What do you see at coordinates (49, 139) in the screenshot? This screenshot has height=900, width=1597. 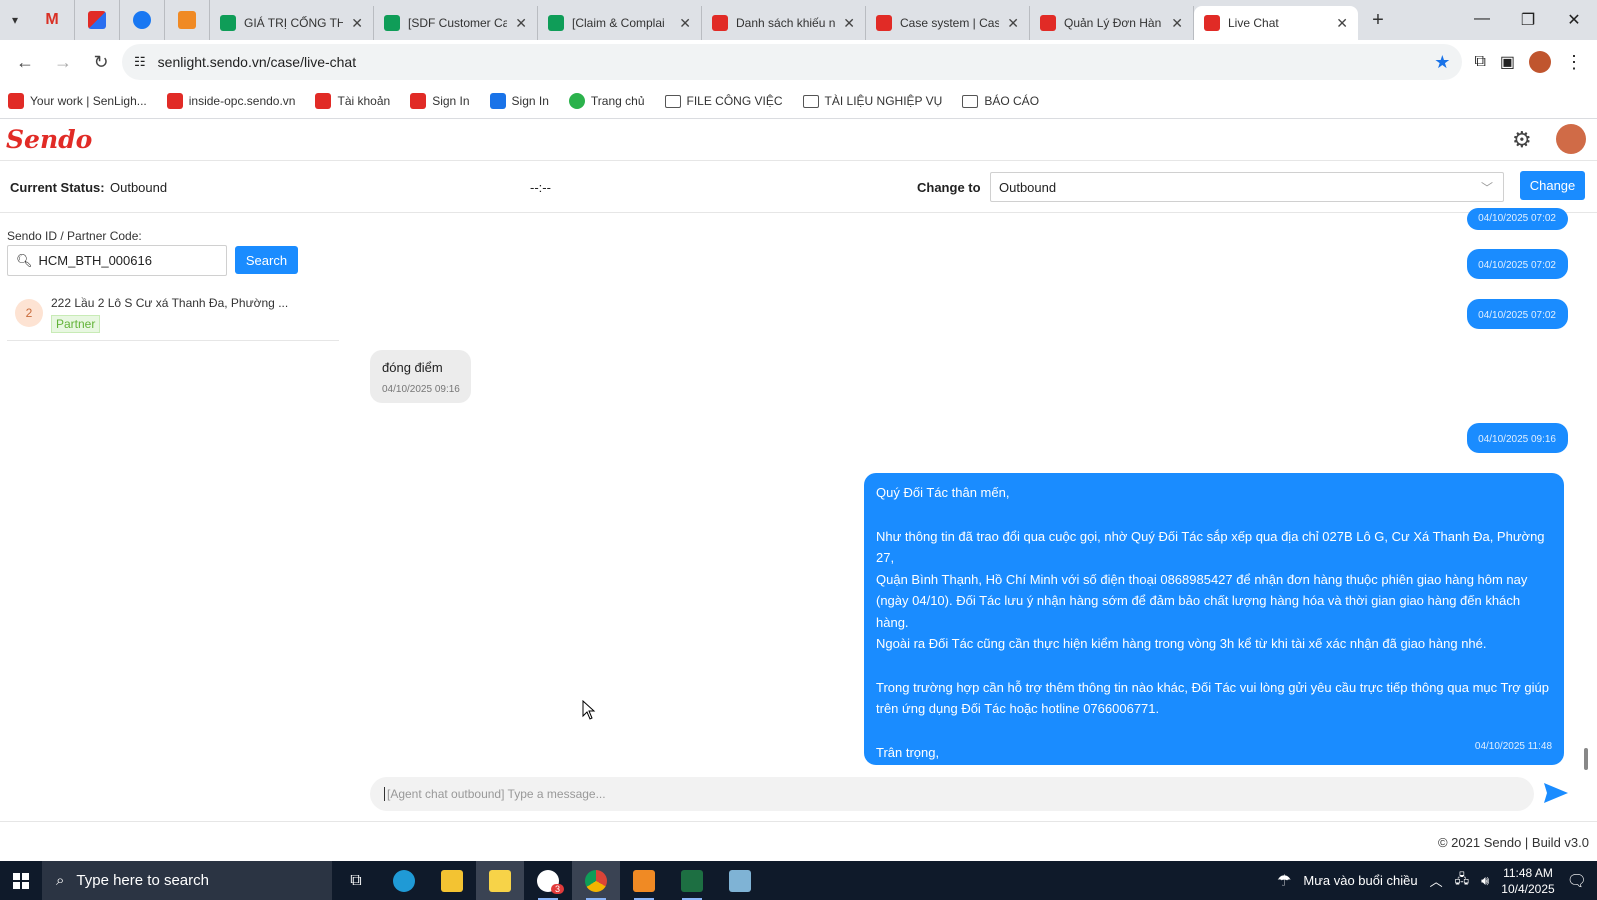 I see `sendo-logo: Sendo` at bounding box center [49, 139].